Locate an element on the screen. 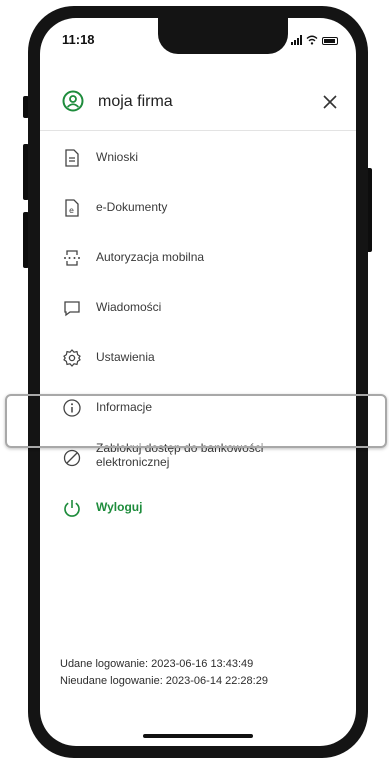  menu-item-label: Wiadomości is located at coordinates (129, 307).